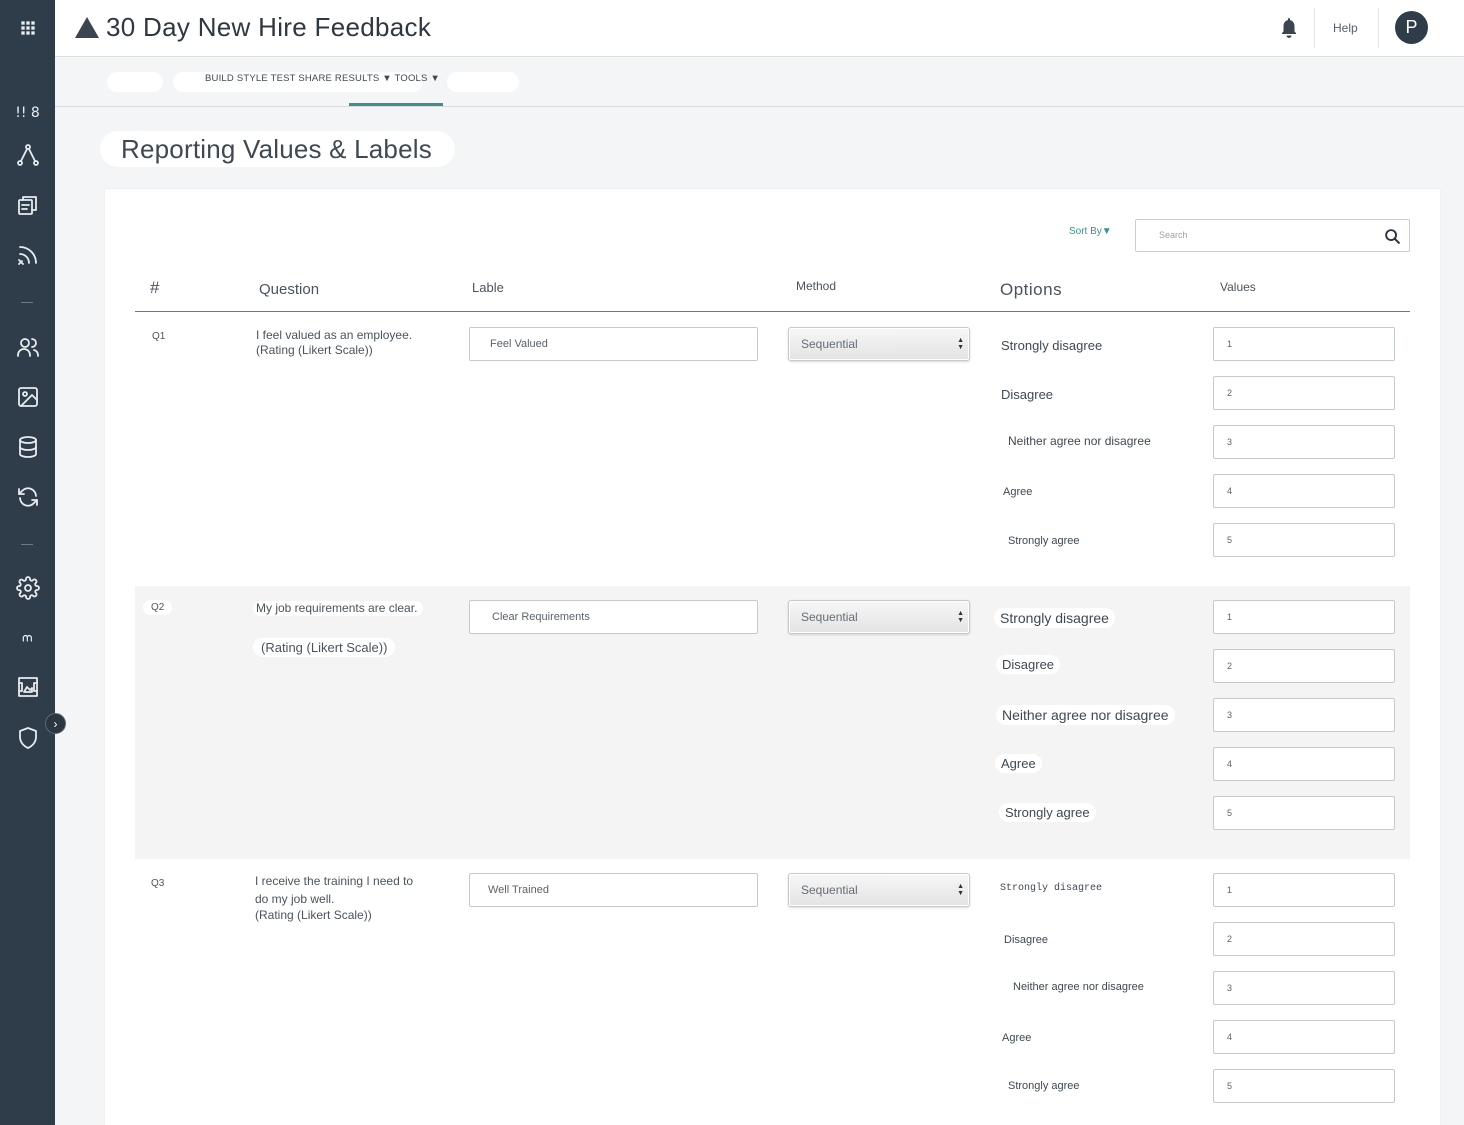 The width and height of the screenshot is (1464, 1125). What do you see at coordinates (159, 336) in the screenshot?
I see `question-number: Q1` at bounding box center [159, 336].